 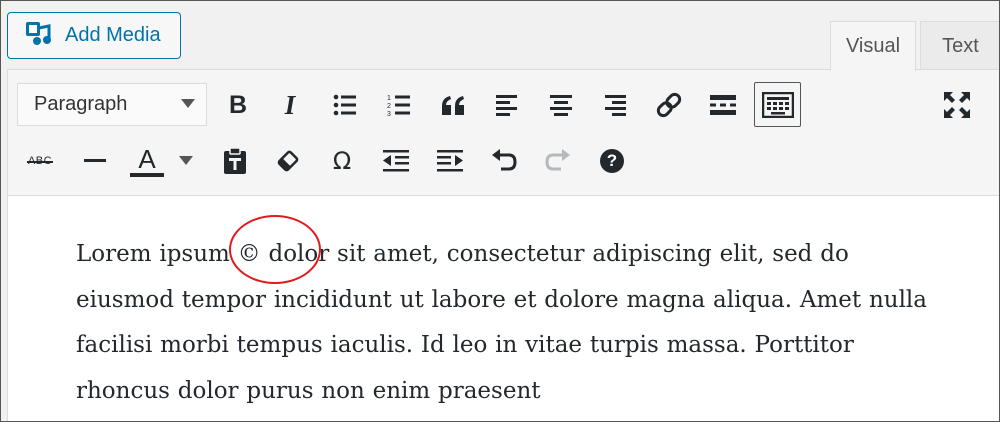 I want to click on align-right-button, so click(x=615, y=105).